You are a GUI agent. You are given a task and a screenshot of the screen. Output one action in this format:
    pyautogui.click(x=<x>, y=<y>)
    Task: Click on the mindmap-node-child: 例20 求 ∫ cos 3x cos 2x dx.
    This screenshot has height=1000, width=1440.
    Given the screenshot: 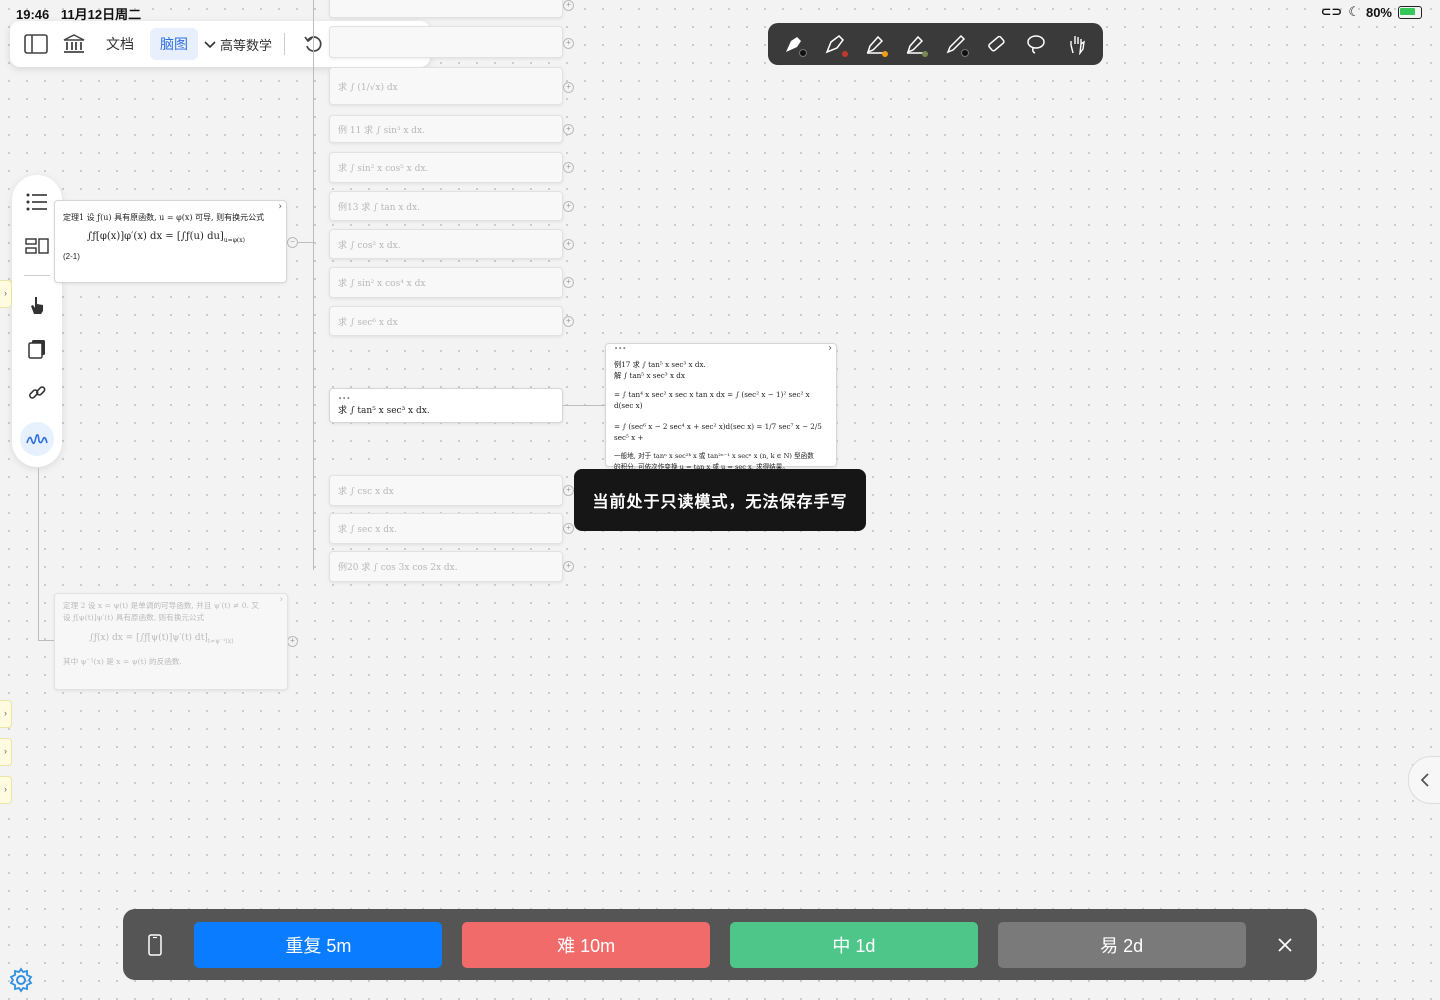 What is the action you would take?
    pyautogui.click(x=446, y=566)
    